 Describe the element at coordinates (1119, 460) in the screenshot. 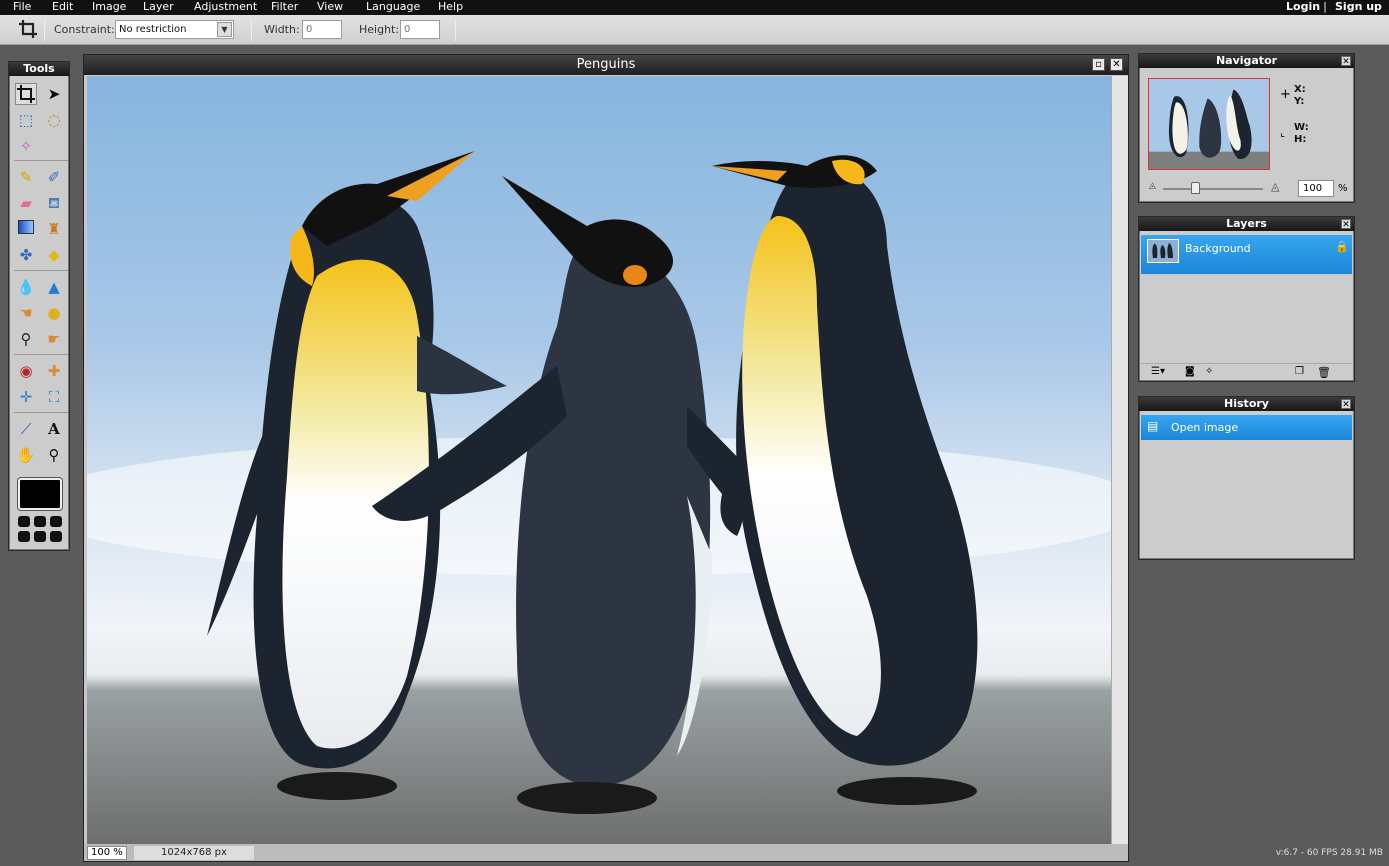

I see `vertical-scrollbar` at that location.